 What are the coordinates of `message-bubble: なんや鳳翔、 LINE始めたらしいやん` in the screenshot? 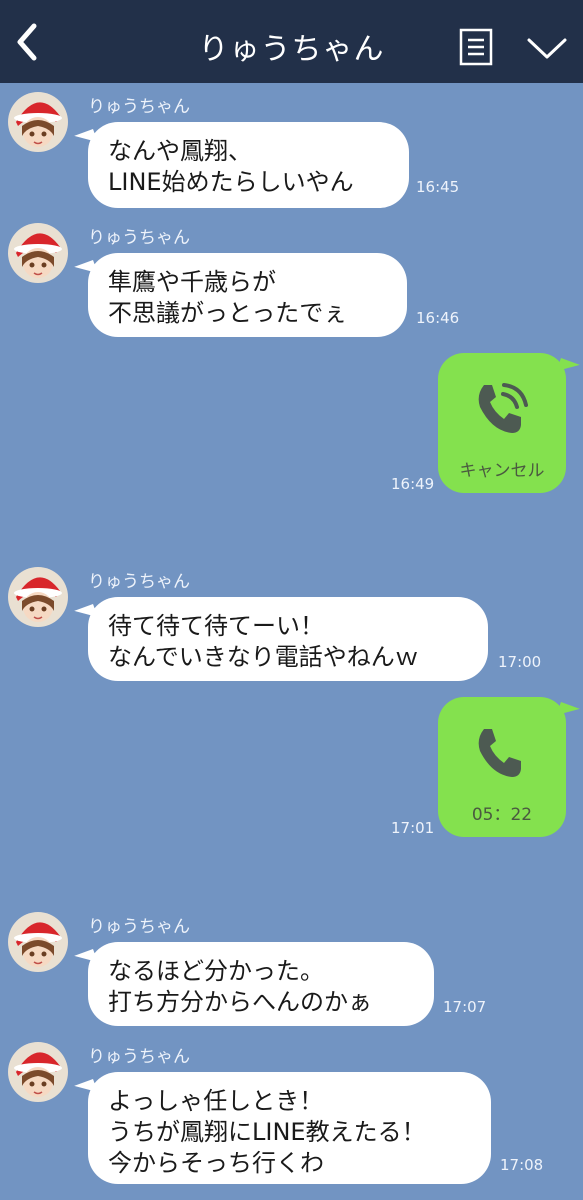 It's located at (248, 165).